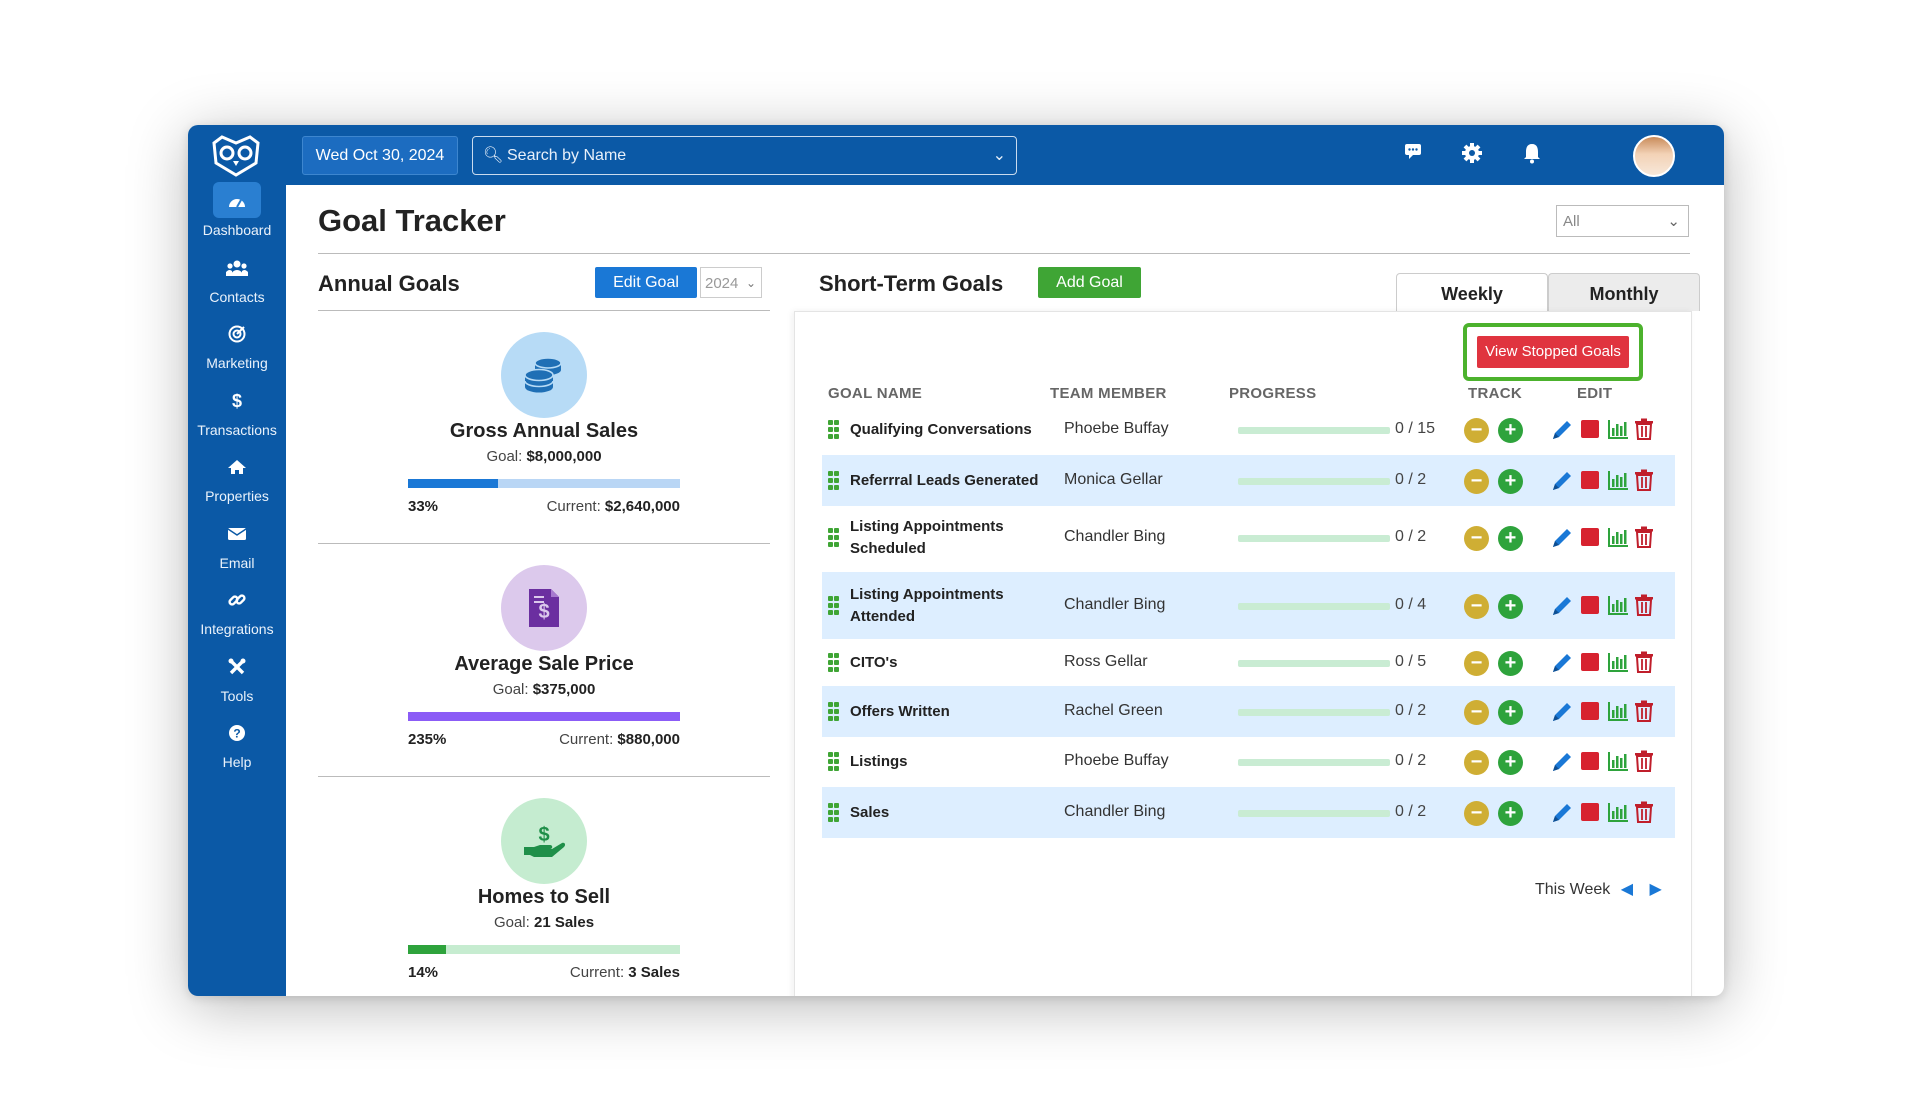  What do you see at coordinates (380, 155) in the screenshot?
I see `date-picker: Wed Oct 30, 2024` at bounding box center [380, 155].